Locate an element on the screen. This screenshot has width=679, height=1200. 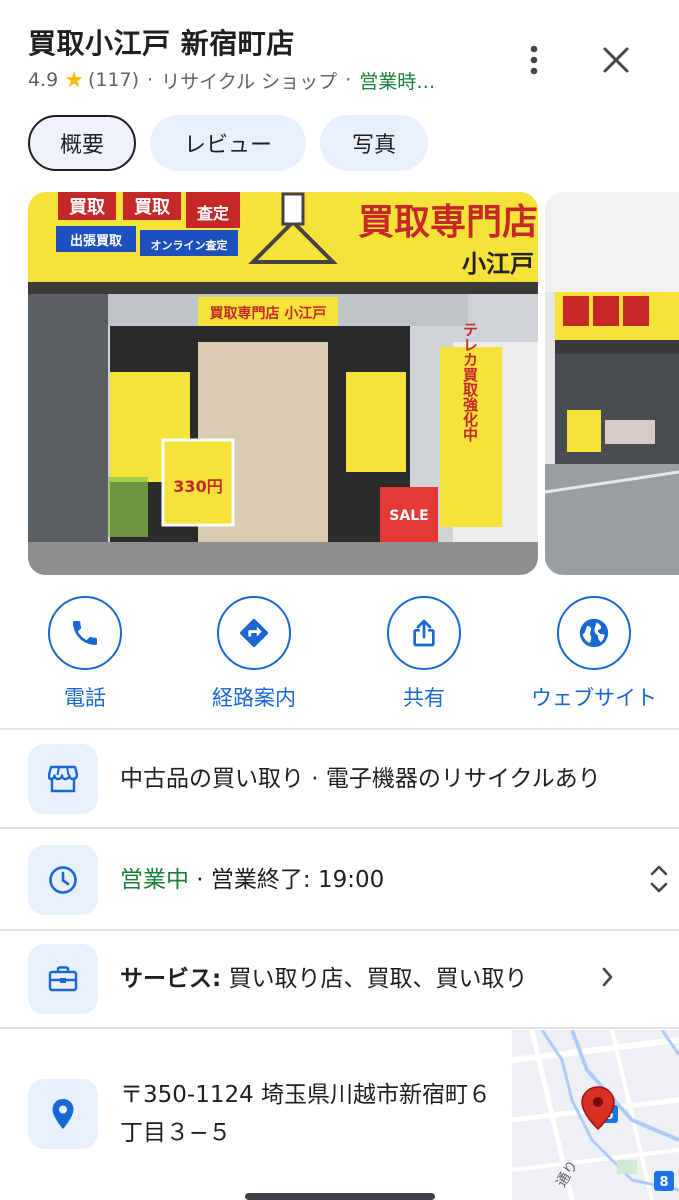
share-icon is located at coordinates (424, 633).